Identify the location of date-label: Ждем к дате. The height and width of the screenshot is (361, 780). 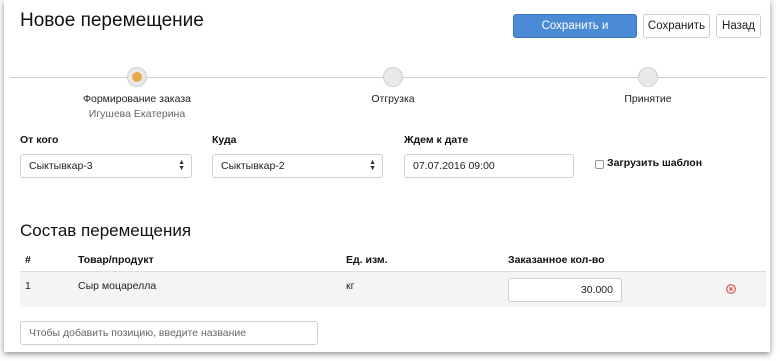
(436, 140).